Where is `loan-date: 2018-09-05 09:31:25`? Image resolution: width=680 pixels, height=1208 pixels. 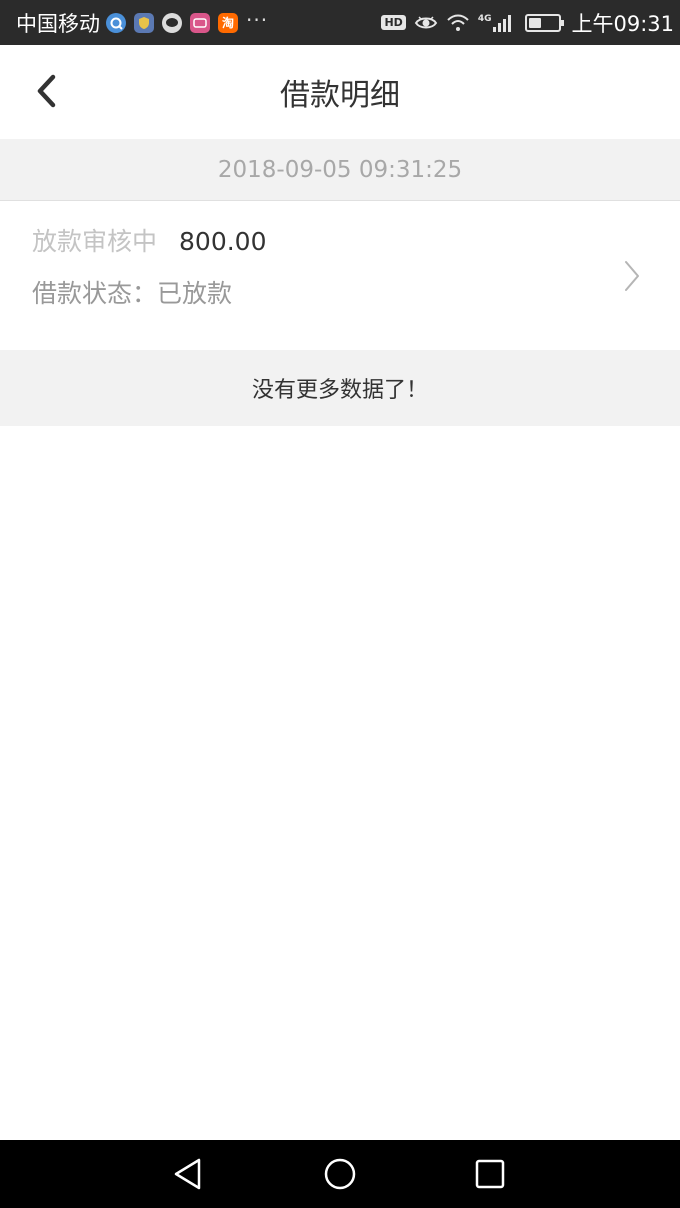 loan-date: 2018-09-05 09:31:25 is located at coordinates (340, 169).